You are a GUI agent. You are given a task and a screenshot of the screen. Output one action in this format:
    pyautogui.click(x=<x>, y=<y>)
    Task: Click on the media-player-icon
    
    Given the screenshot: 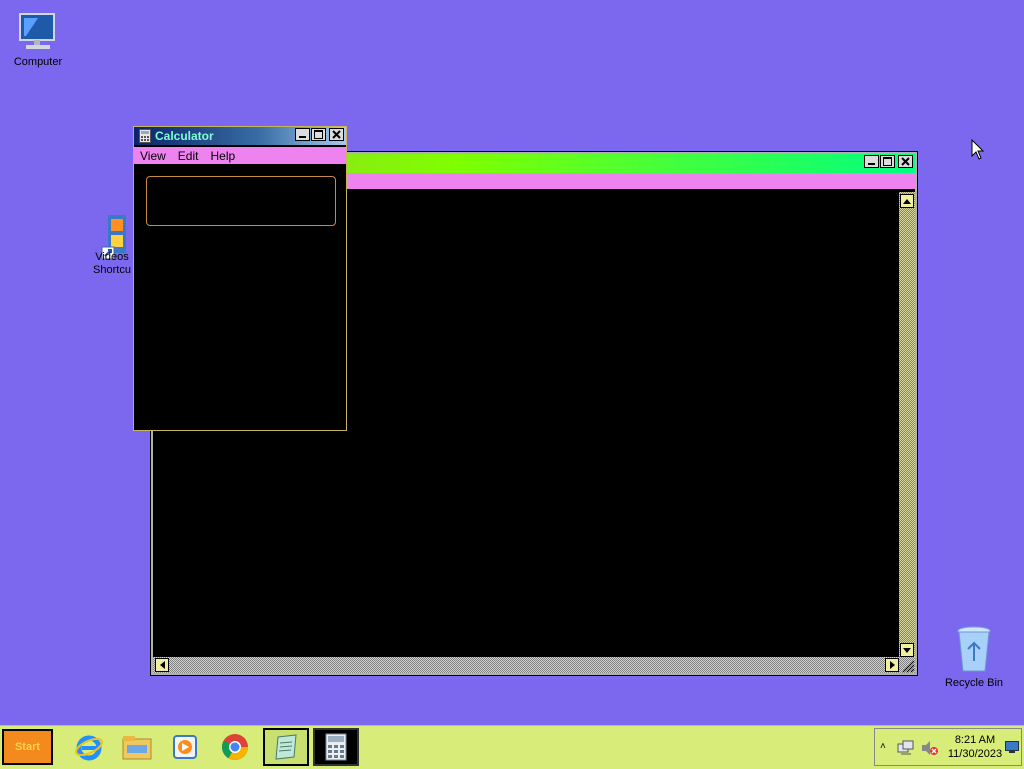 What is the action you would take?
    pyautogui.click(x=185, y=747)
    